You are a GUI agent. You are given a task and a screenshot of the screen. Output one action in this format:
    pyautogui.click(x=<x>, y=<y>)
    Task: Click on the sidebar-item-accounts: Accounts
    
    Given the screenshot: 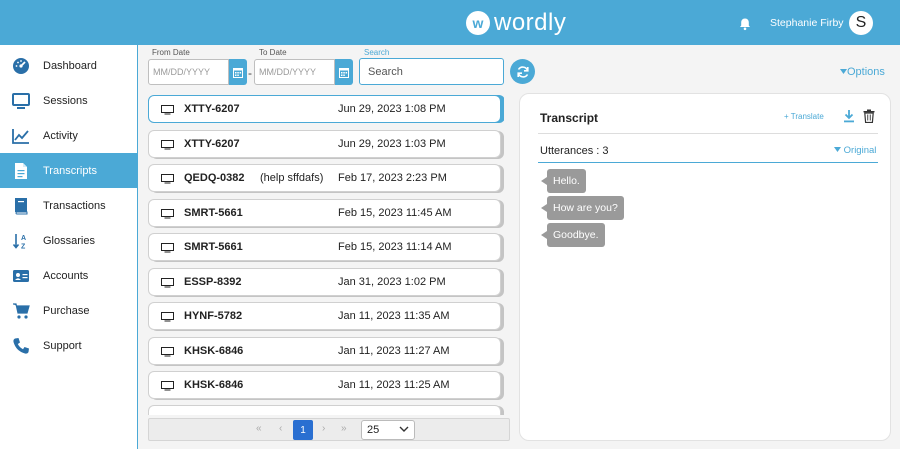 What is the action you would take?
    pyautogui.click(x=68, y=275)
    